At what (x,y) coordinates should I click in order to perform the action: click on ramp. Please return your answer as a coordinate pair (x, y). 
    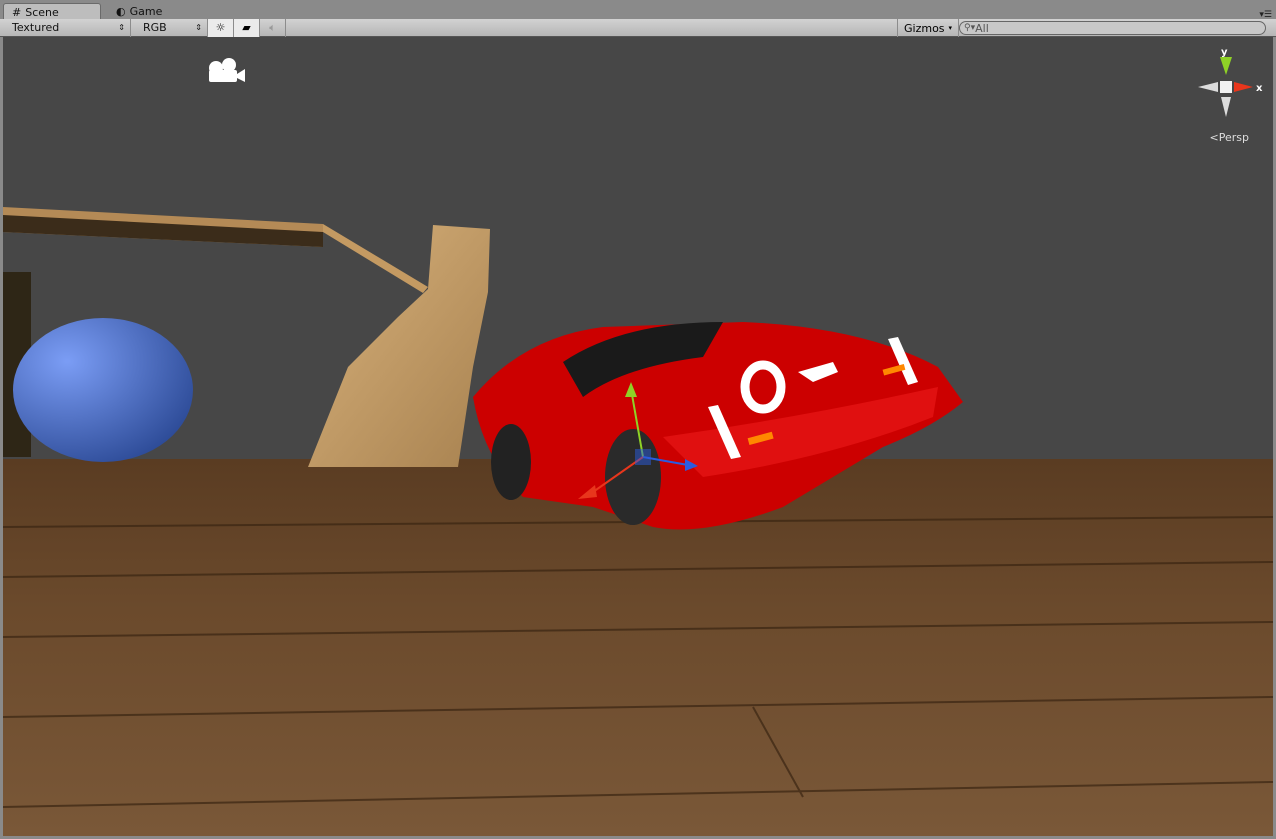
    Looking at the image, I should click on (399, 346).